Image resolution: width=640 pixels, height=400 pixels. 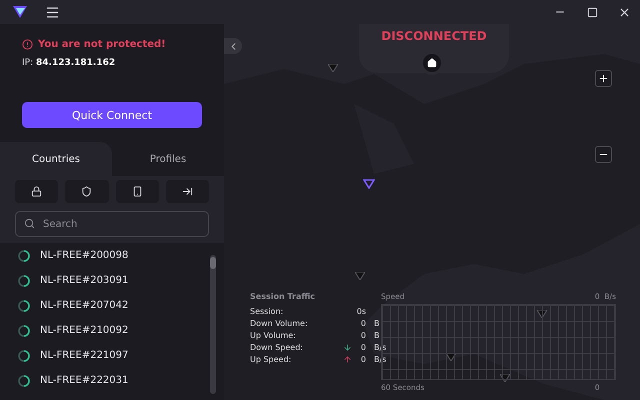 What do you see at coordinates (69, 63) in the screenshot?
I see `ip-address: IP: 84.123.181.162` at bounding box center [69, 63].